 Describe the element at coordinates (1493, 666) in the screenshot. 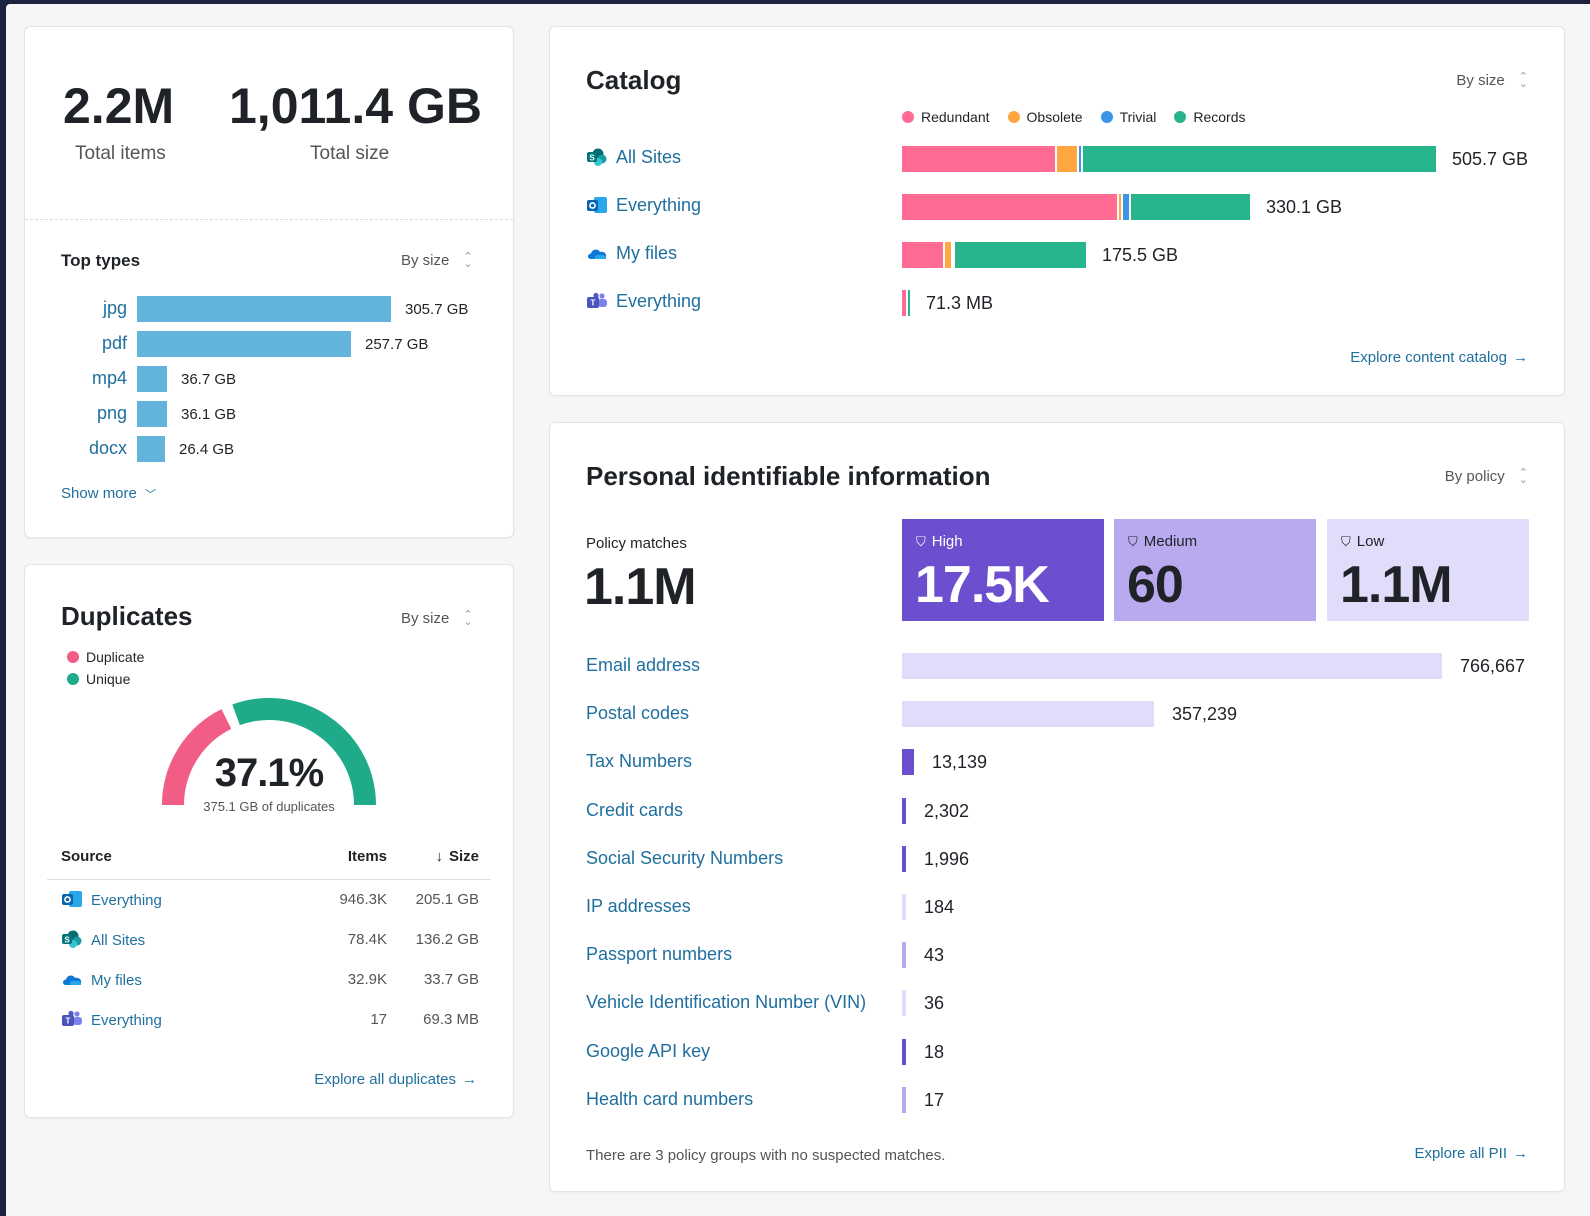

I see `pii-count: 766,667` at that location.